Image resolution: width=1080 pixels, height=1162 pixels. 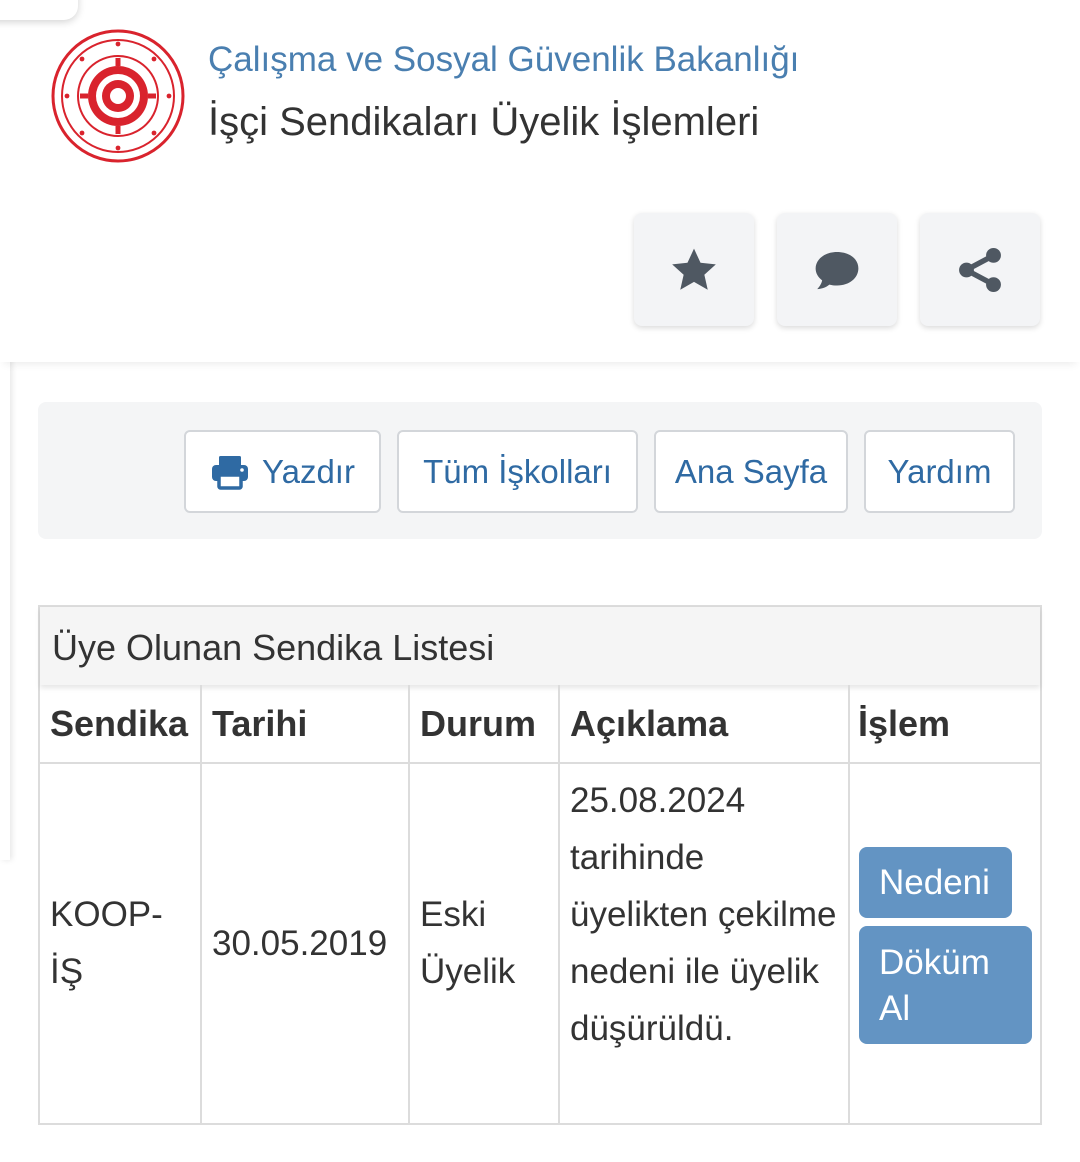 I want to click on cell-status: Eski Üyelik, so click(x=468, y=943).